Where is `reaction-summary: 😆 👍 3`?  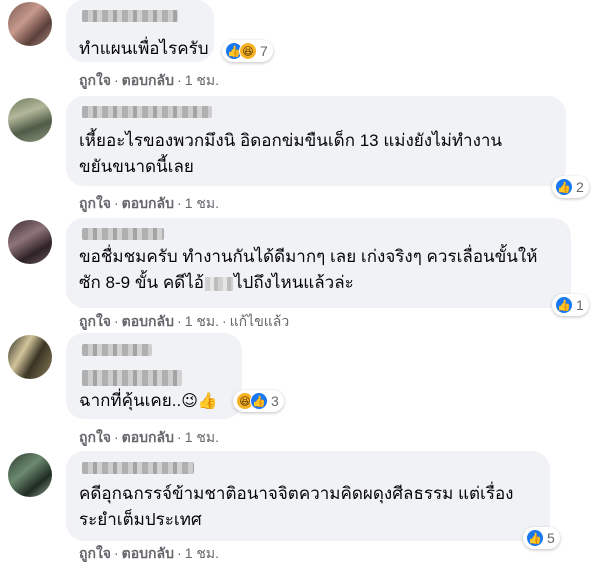
reaction-summary: 😆 👍 3 is located at coordinates (258, 401).